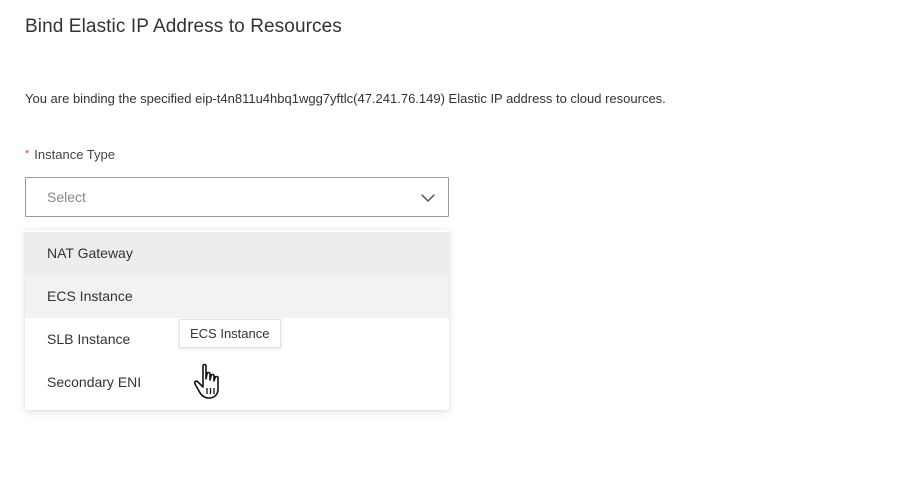 The width and height of the screenshot is (905, 479). What do you see at coordinates (183, 26) in the screenshot?
I see `dialog-title: Bind Elastic IP Address to Resources` at bounding box center [183, 26].